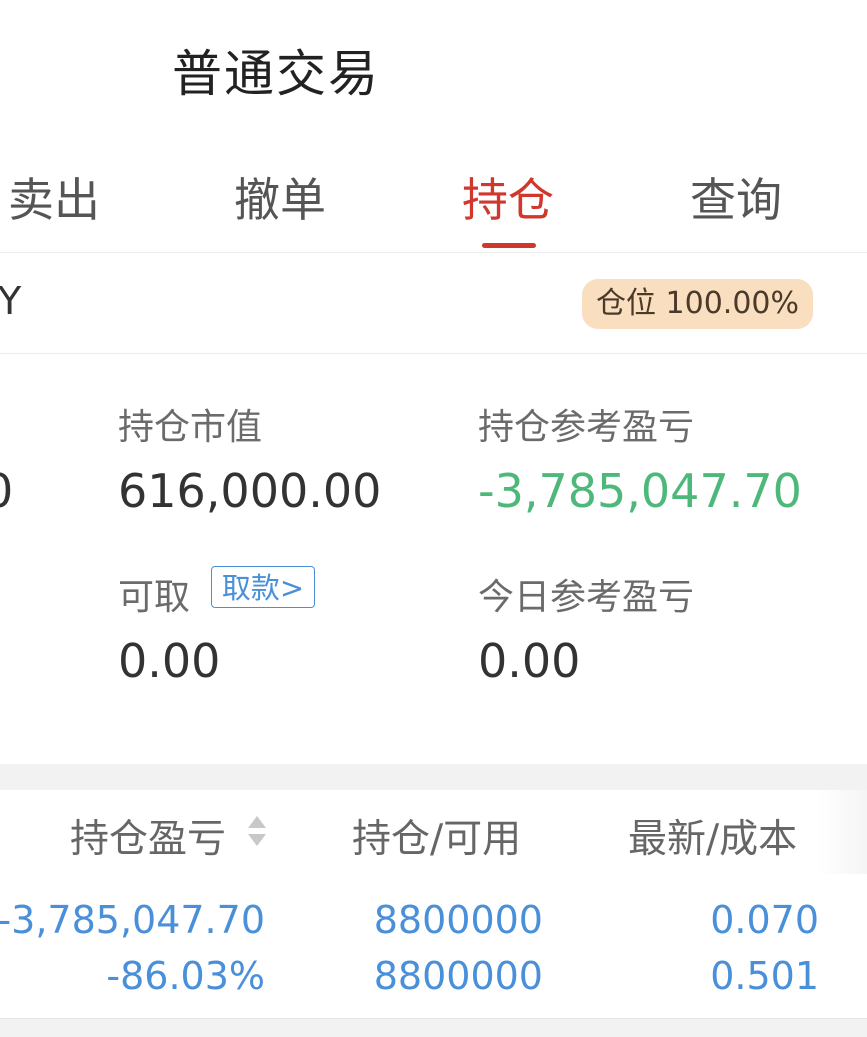 This screenshot has height=1037, width=867. I want to click on market-value-label: 持仓市值, so click(190, 427).